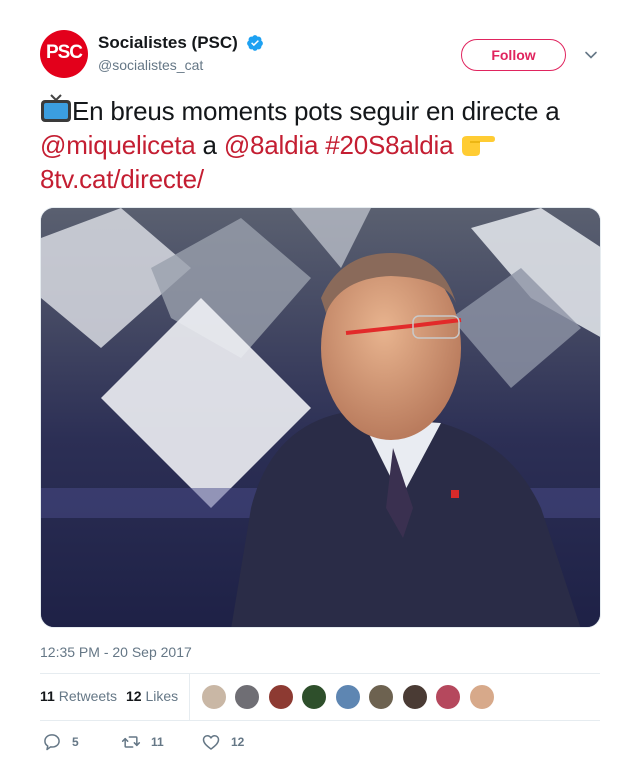 This screenshot has width=640, height=782. Describe the element at coordinates (118, 145) in the screenshot. I see `mention-link: @miqueliceta` at that location.